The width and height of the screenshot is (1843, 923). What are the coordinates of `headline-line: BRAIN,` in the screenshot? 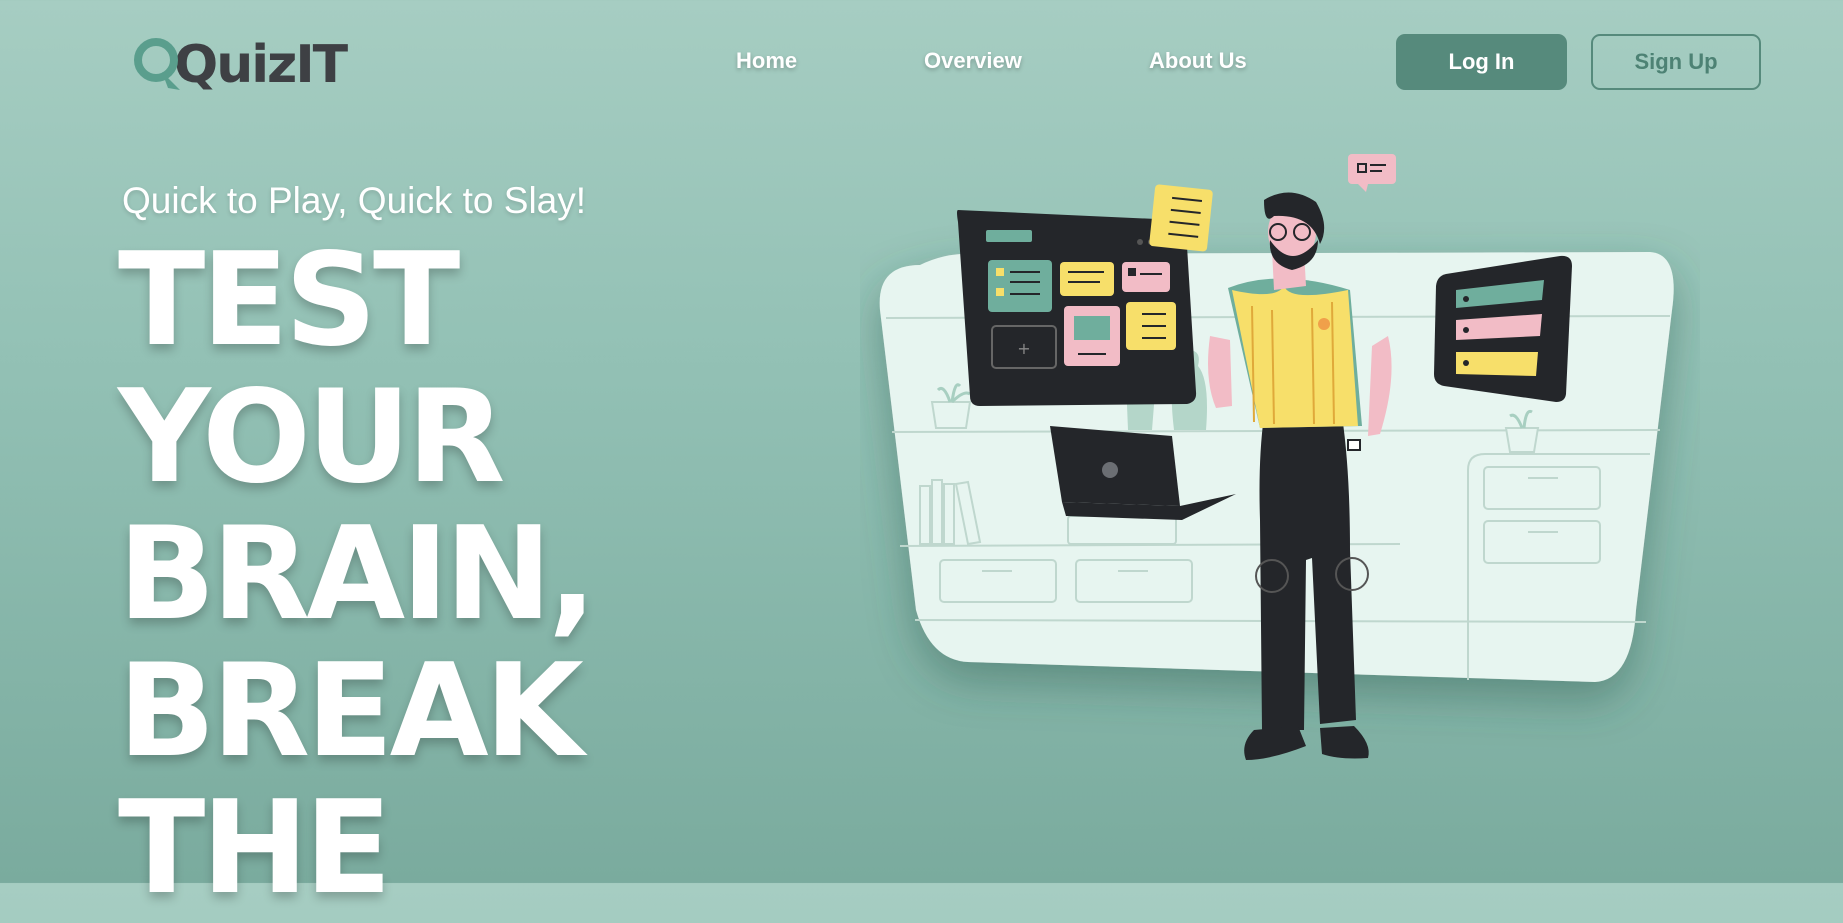 It's located at (357, 574).